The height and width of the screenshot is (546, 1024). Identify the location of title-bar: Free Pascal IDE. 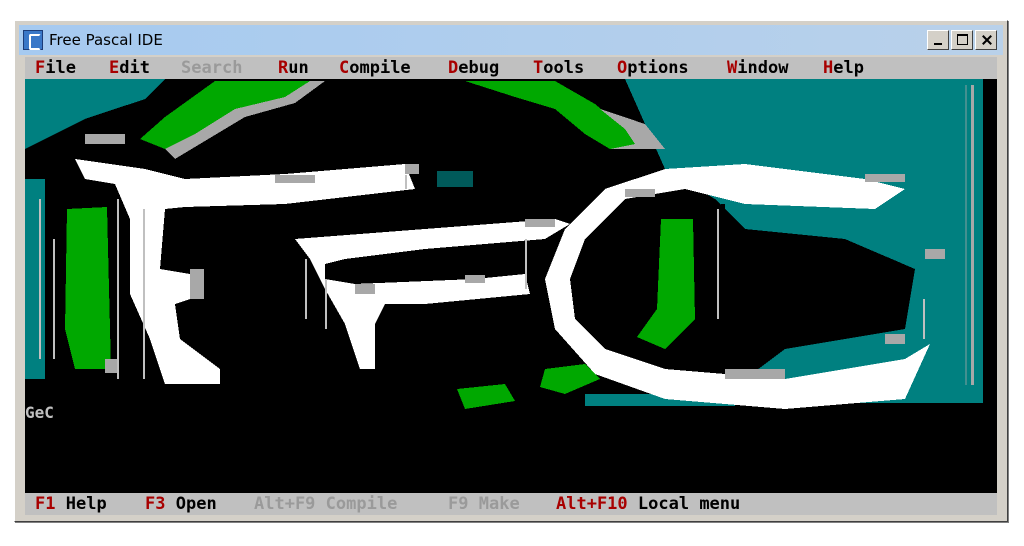
(511, 40).